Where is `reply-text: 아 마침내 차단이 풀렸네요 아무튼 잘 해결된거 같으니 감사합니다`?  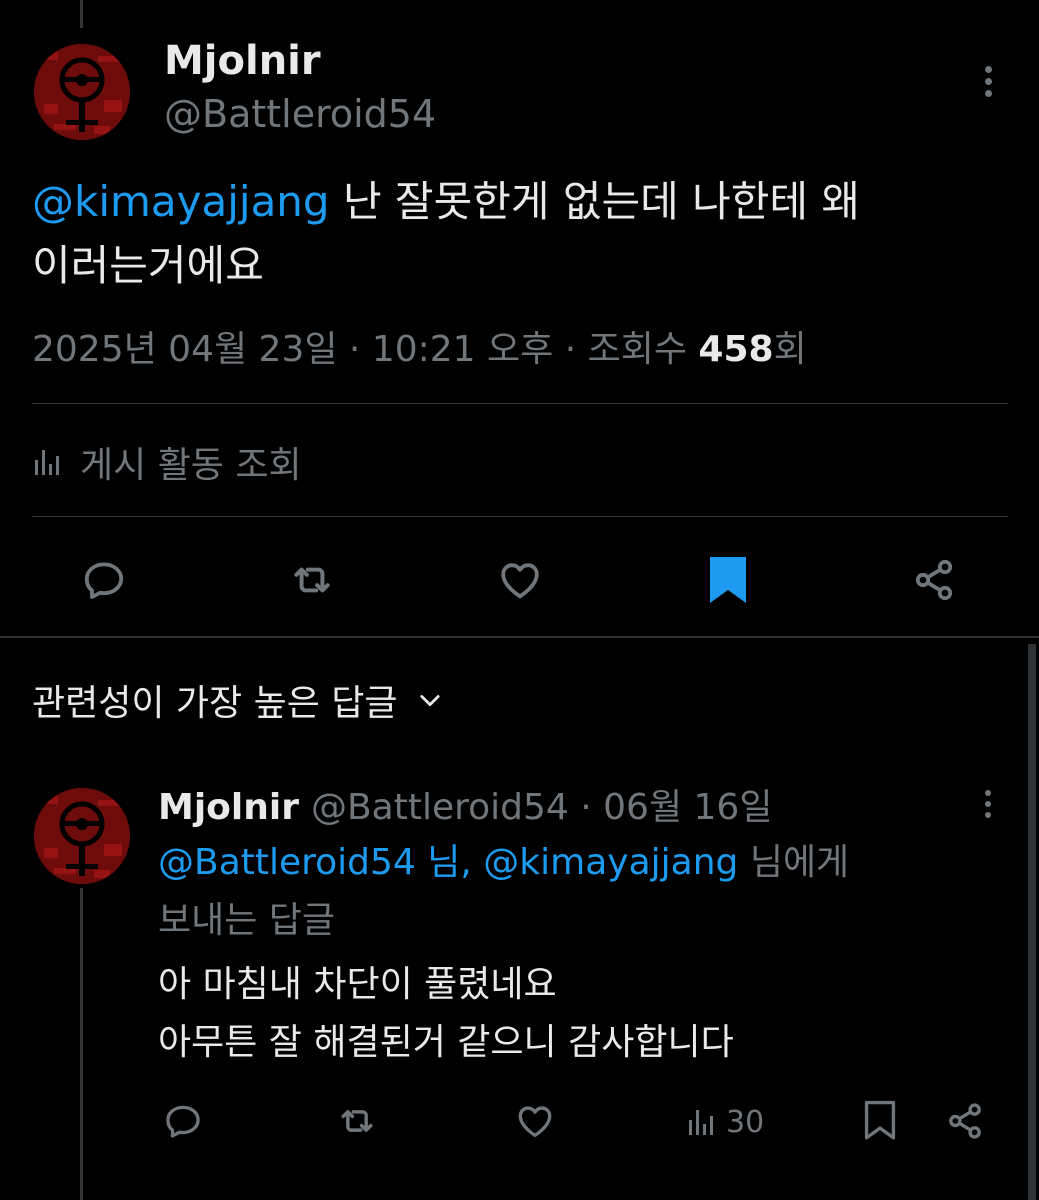 reply-text: 아 마침내 차단이 풀렸네요 아무튼 잘 해결된거 같으니 감사합니다 is located at coordinates (578, 1014).